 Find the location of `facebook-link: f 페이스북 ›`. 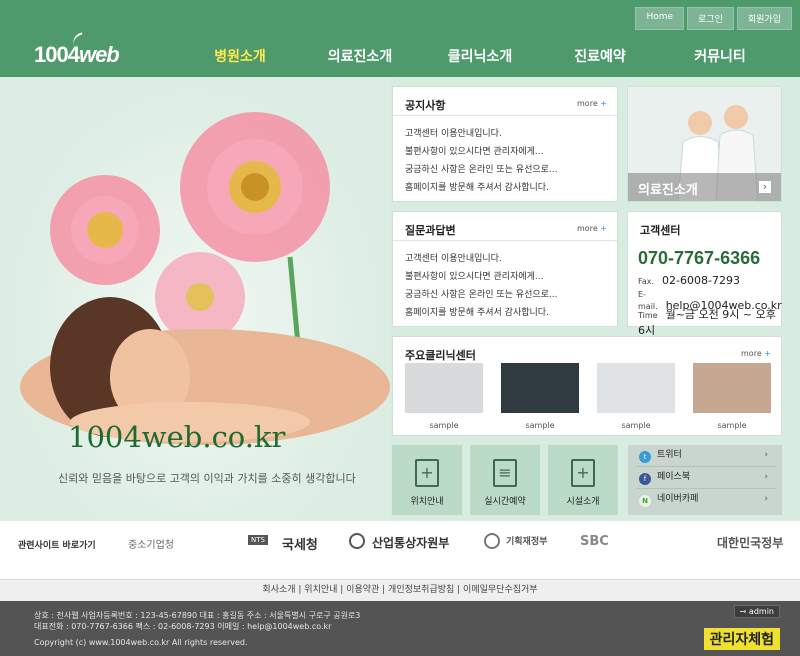

facebook-link: f 페이스북 › is located at coordinates (706, 479).